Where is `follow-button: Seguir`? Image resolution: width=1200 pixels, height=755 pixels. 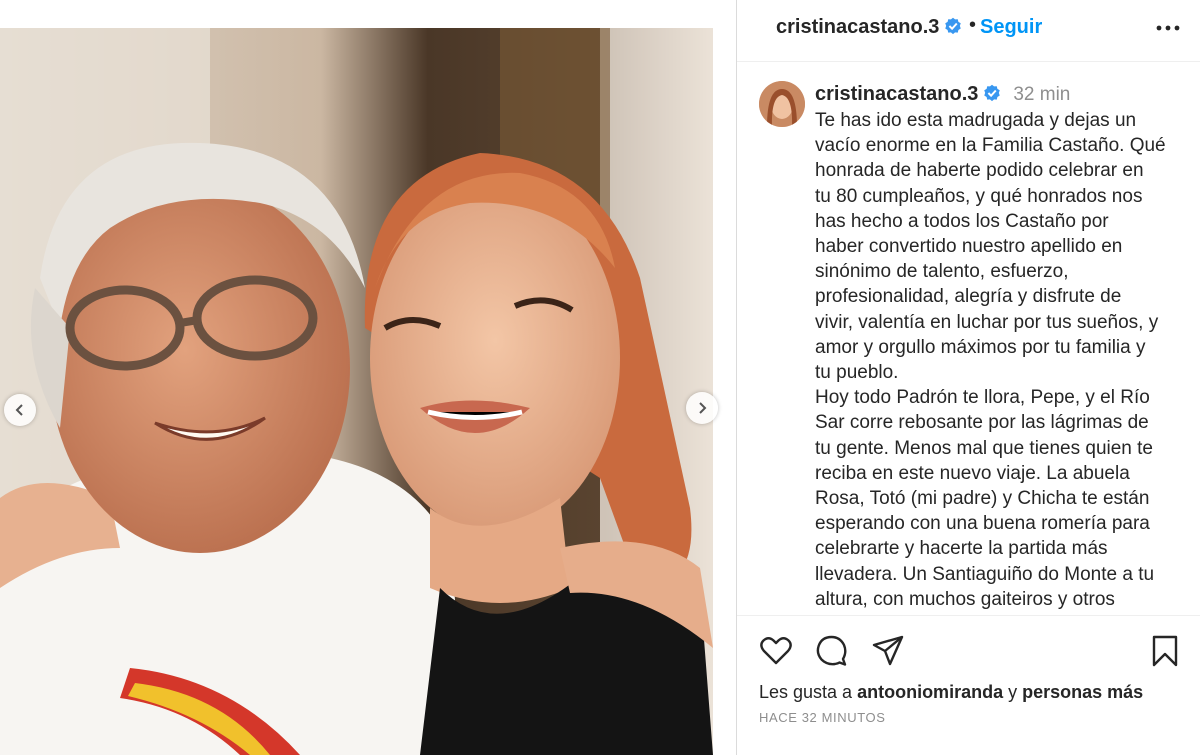 follow-button: Seguir is located at coordinates (1011, 27).